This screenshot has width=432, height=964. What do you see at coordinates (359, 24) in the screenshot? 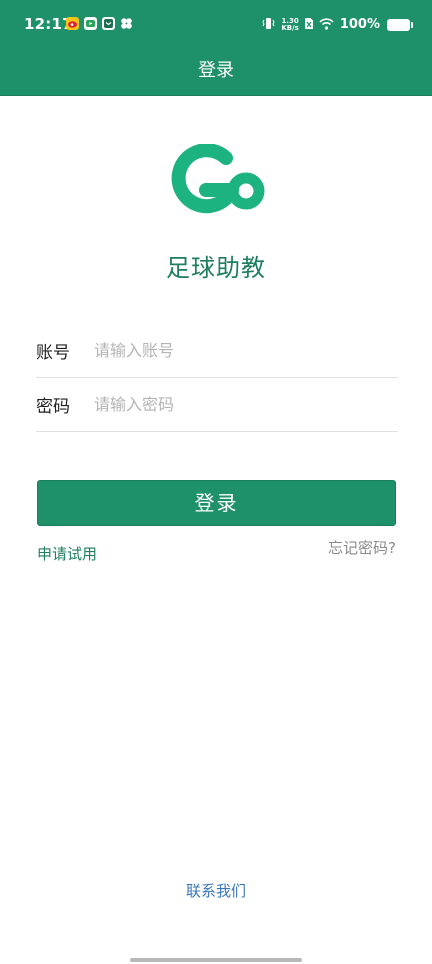
I see `battery-percent: 100%` at bounding box center [359, 24].